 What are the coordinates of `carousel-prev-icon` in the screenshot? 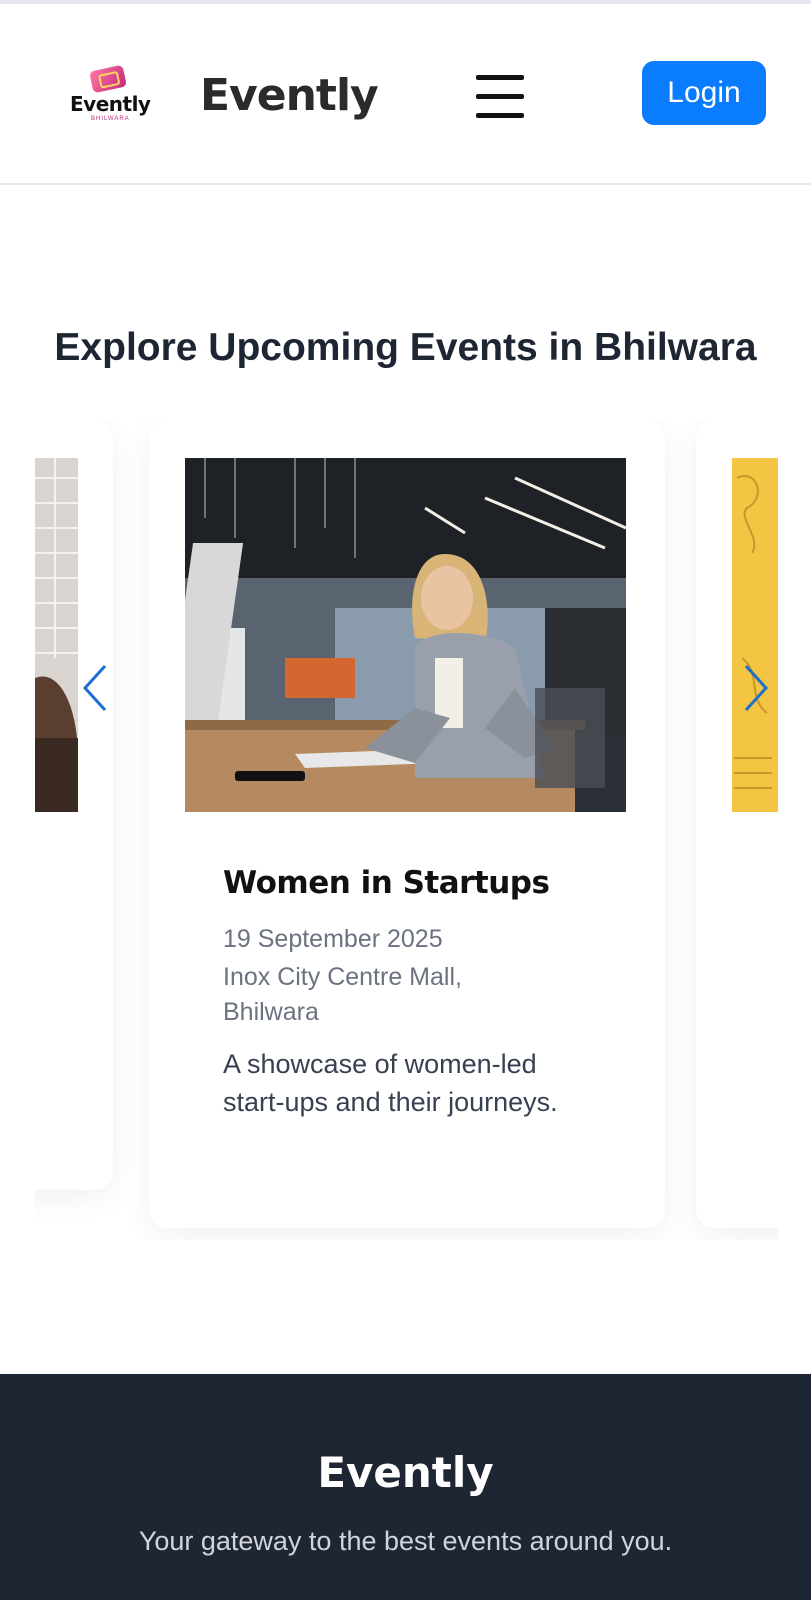 It's located at (96, 688).